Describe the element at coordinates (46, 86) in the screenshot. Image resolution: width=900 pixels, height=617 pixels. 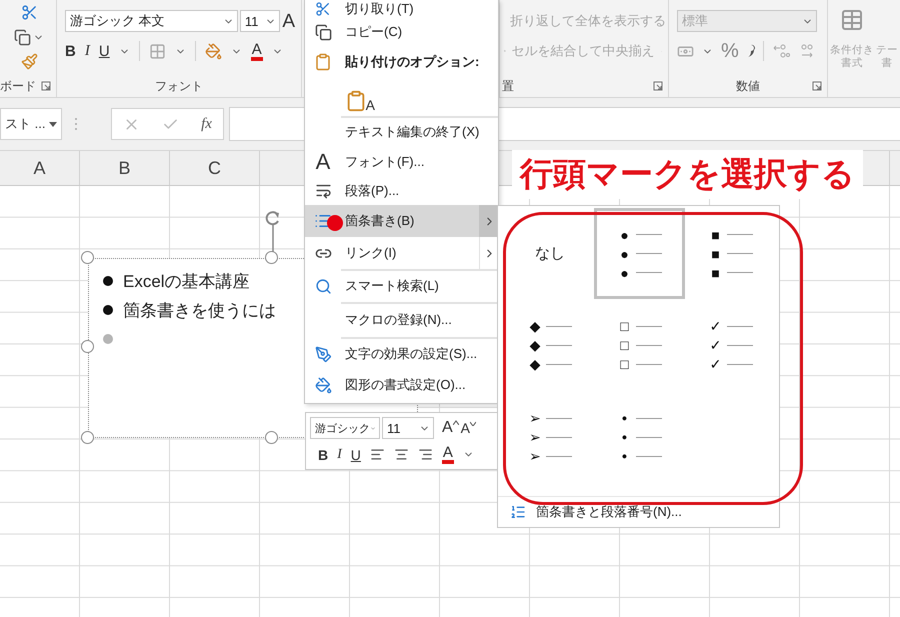
I see `dialog-launcher-icon` at that location.